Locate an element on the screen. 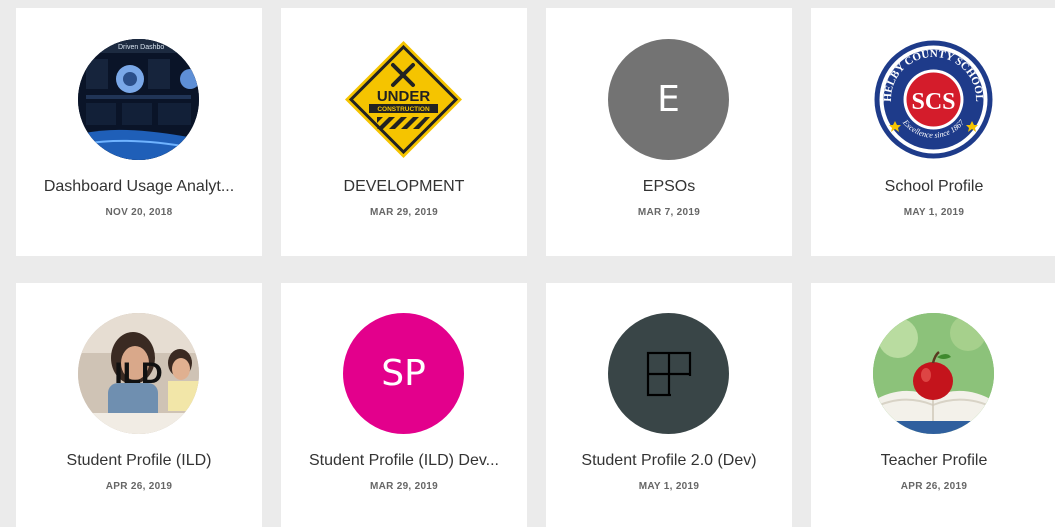 The image size is (1055, 527). workspace-card-student-profile-2-dev: Student Profile 2.0 (Dev) MAY 1, 2019 is located at coordinates (669, 405).